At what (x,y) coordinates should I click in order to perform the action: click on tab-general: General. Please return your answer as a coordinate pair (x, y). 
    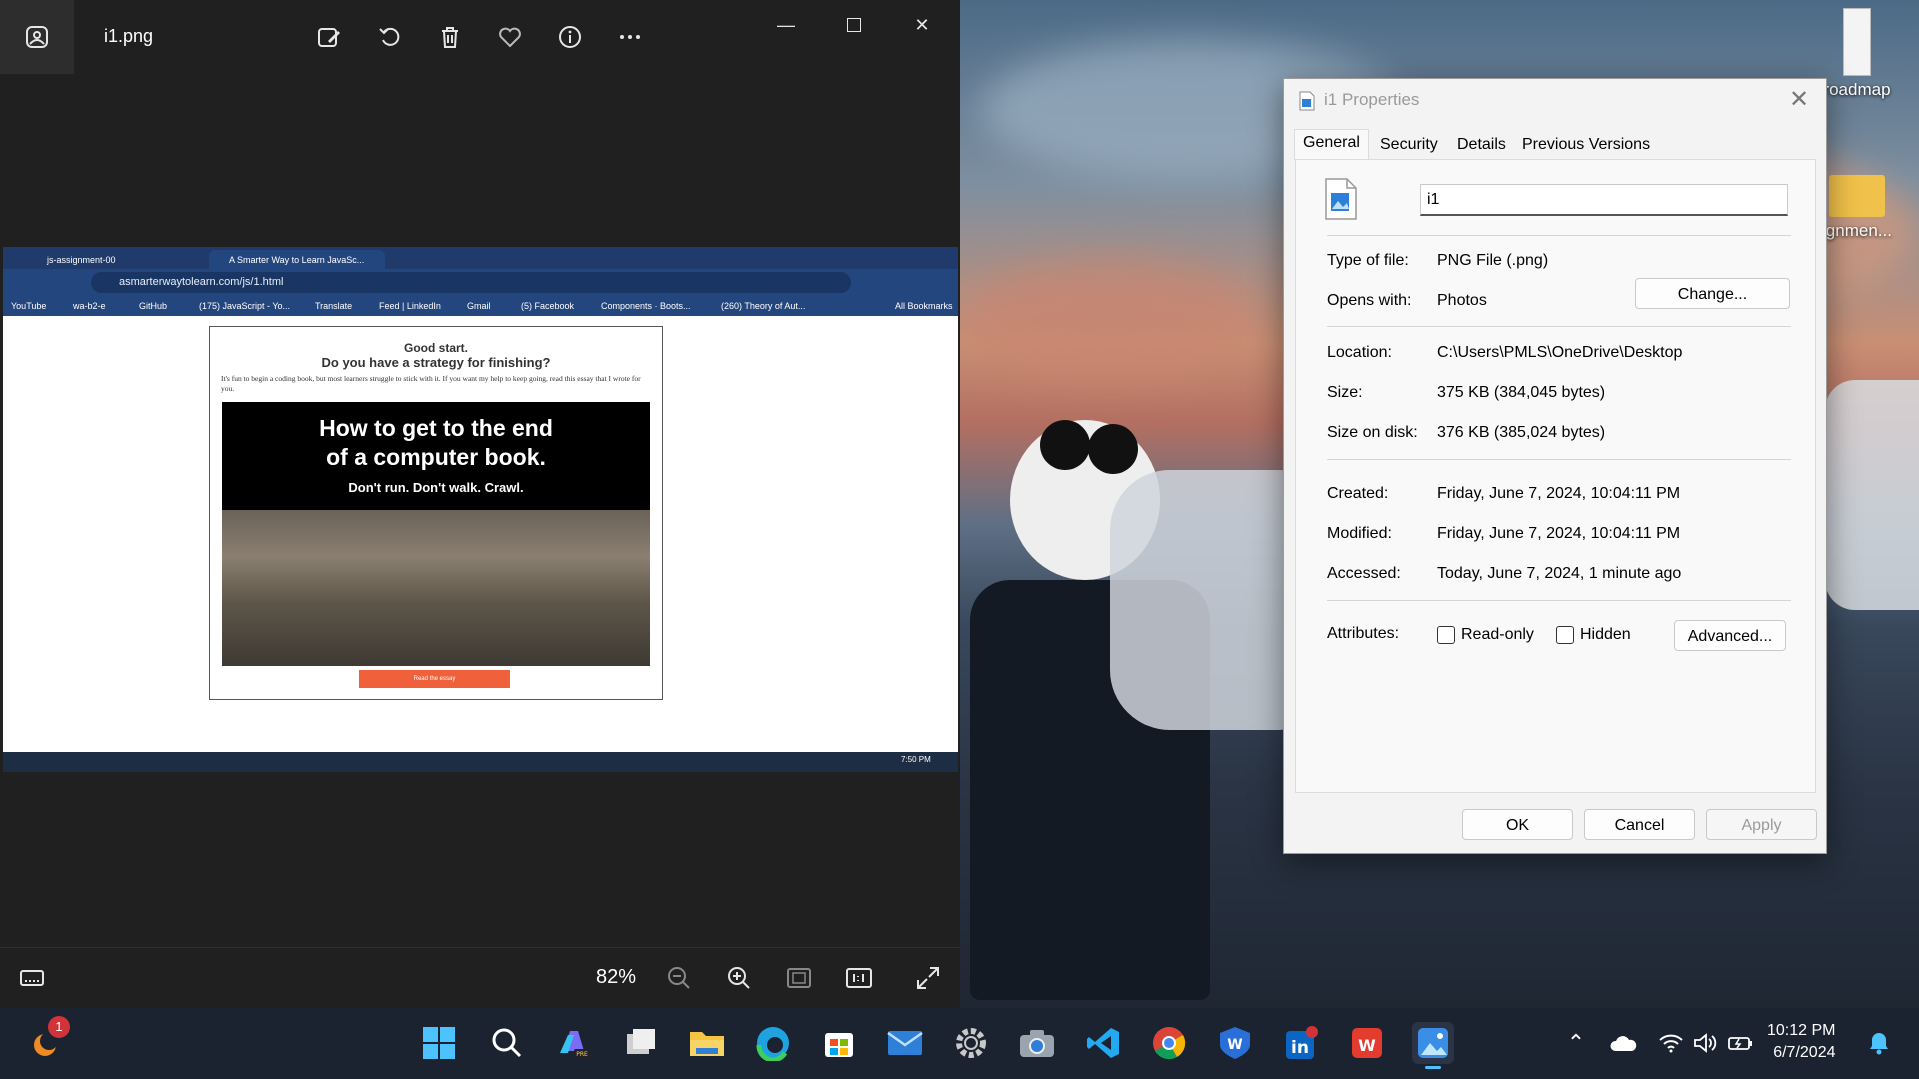
    Looking at the image, I should click on (1331, 144).